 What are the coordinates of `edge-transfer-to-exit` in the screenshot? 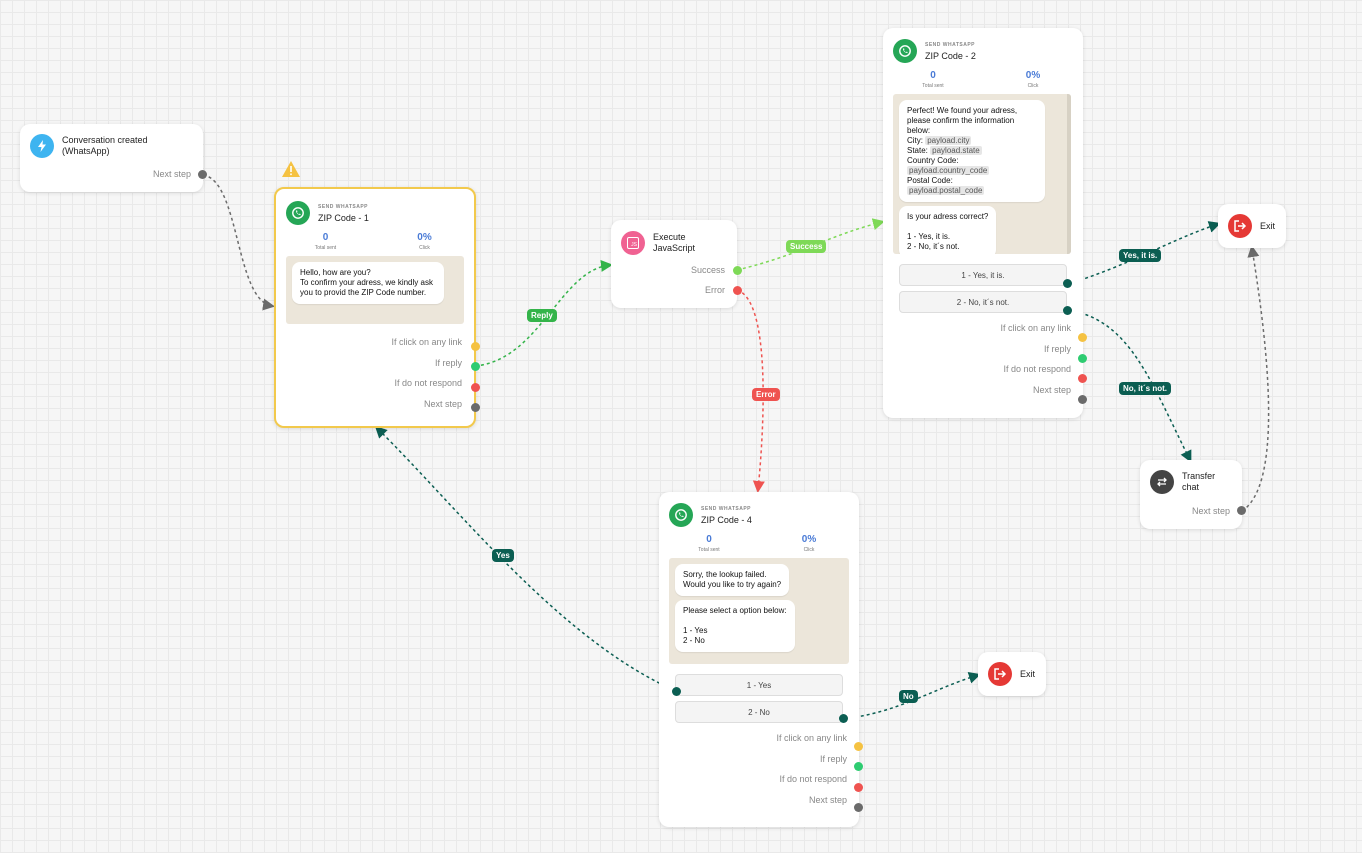 It's located at (1255, 378).